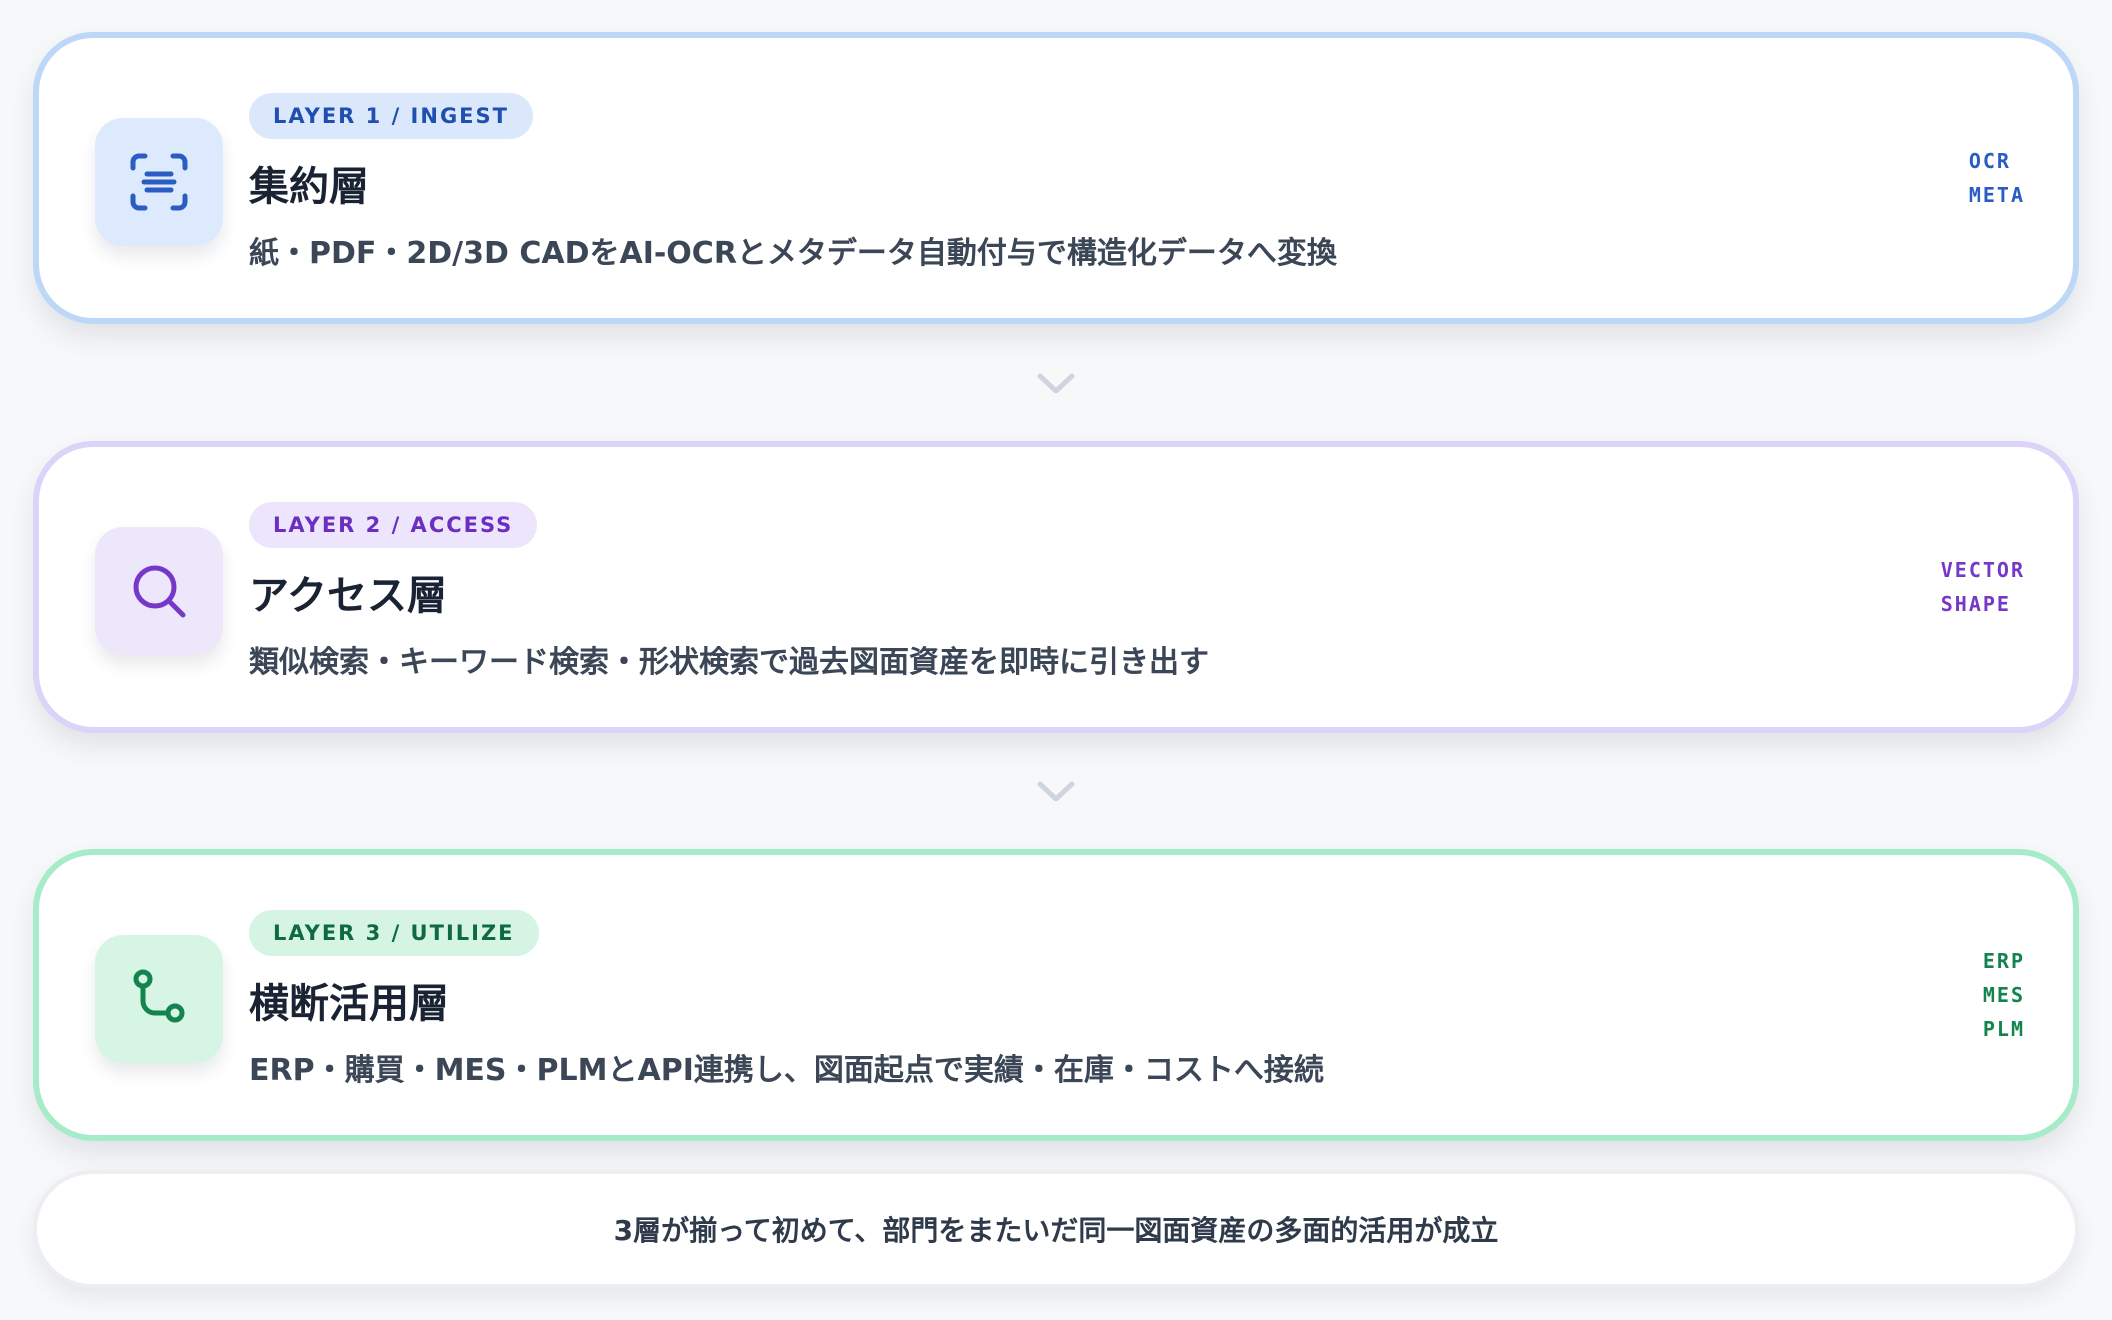 The height and width of the screenshot is (1320, 2112). What do you see at coordinates (2003, 1029) in the screenshot?
I see `tag-label: PLM` at bounding box center [2003, 1029].